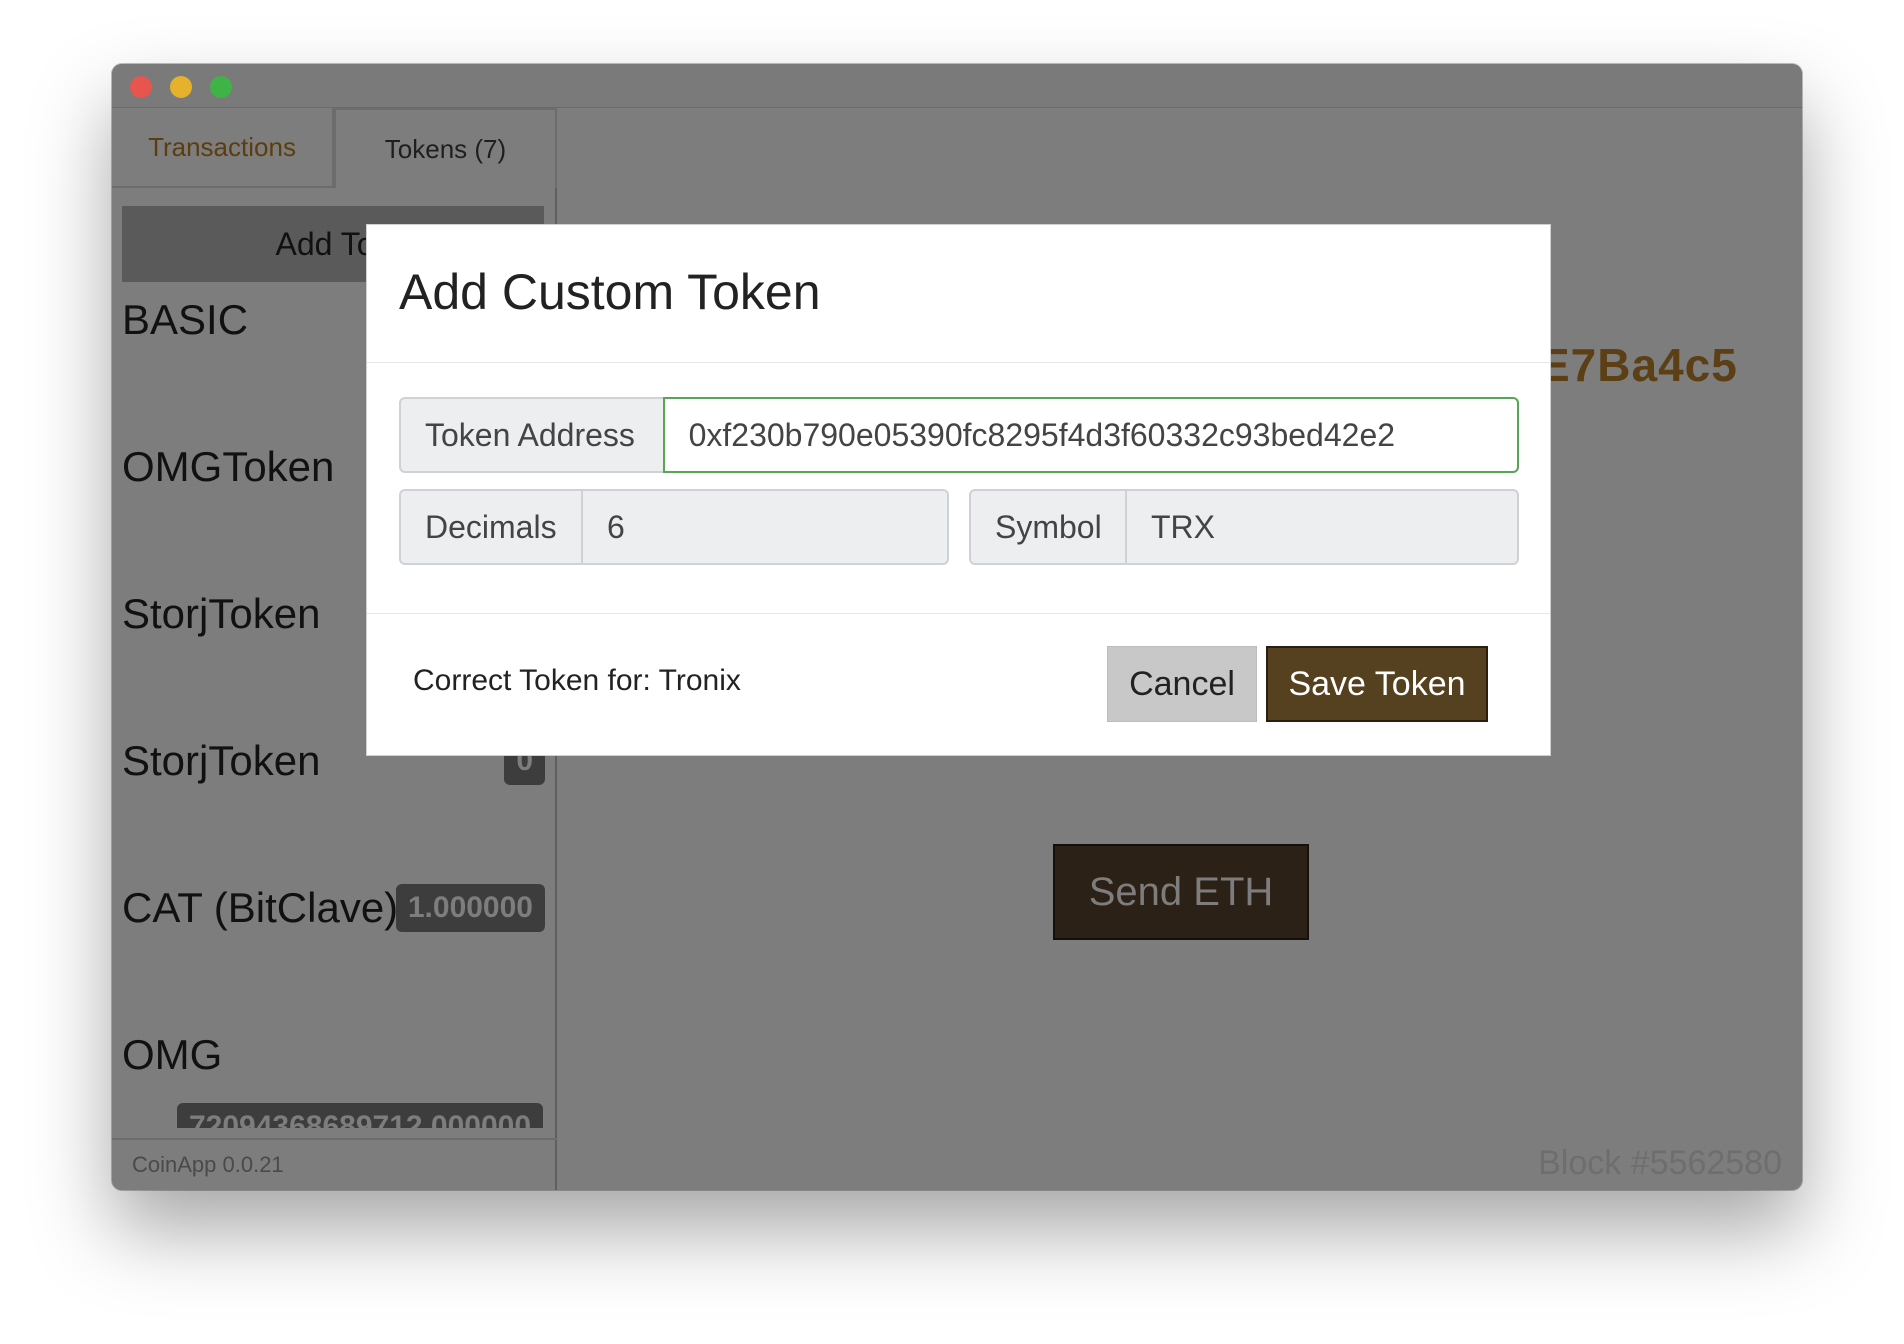  What do you see at coordinates (1048, 527) in the screenshot?
I see `symbol-label: Symbol` at bounding box center [1048, 527].